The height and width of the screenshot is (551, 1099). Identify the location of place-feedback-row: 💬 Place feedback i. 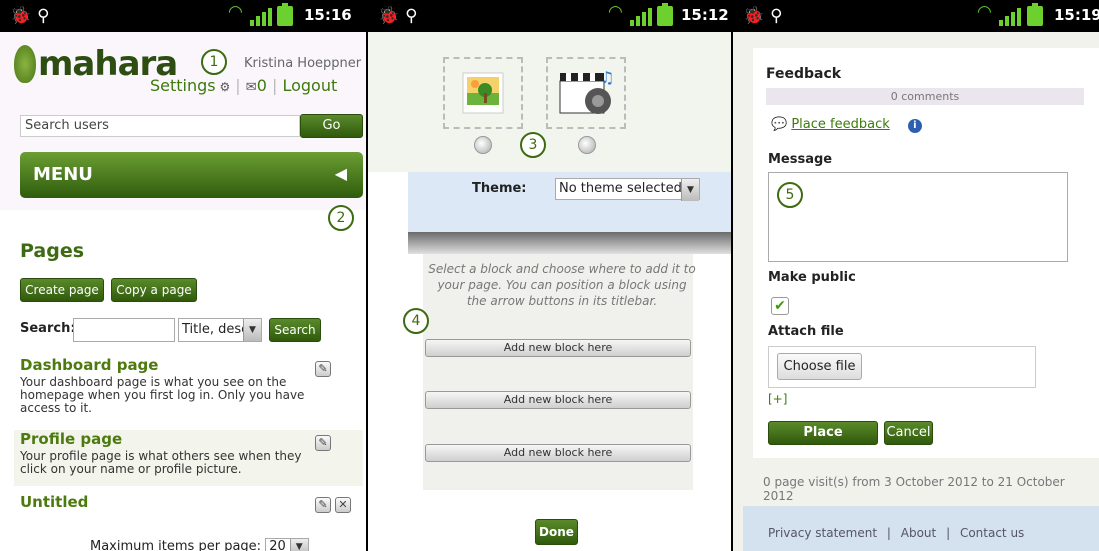
(846, 125).